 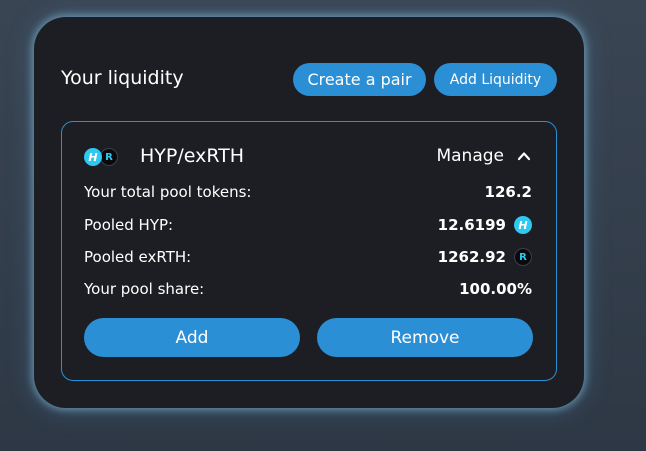 What do you see at coordinates (144, 289) in the screenshot?
I see `row-label: Your pool share:` at bounding box center [144, 289].